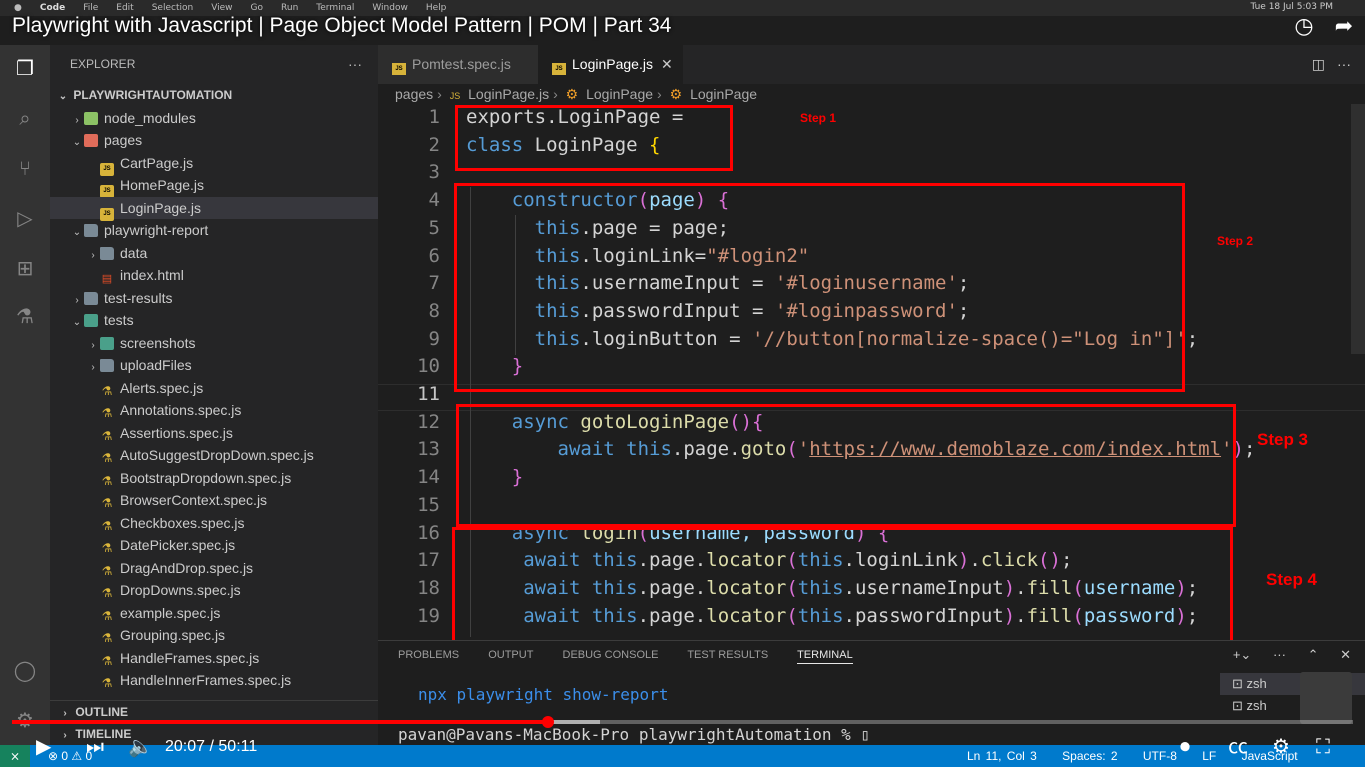  What do you see at coordinates (727, 655) in the screenshot?
I see `tab-test-results: TEST RESULTS` at bounding box center [727, 655].